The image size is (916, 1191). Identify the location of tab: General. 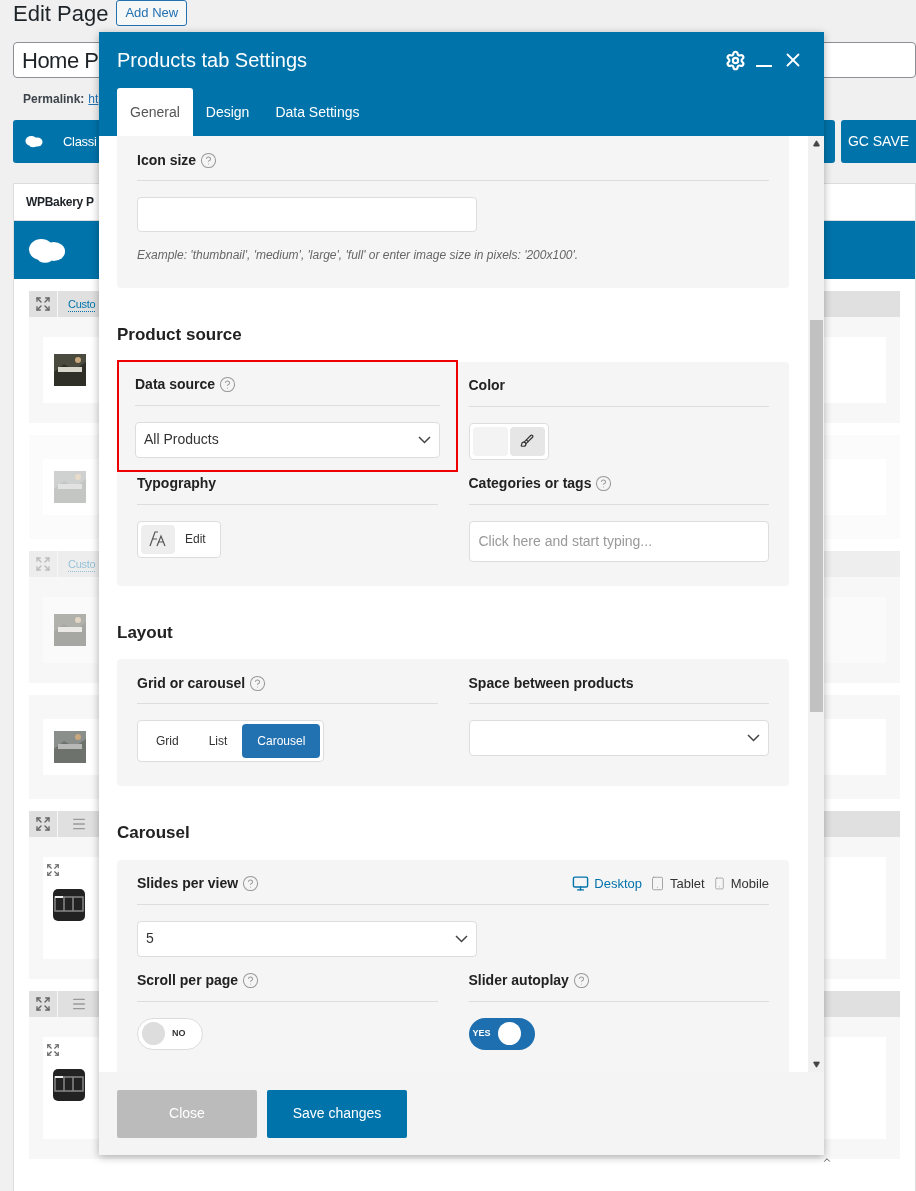
(155, 112).